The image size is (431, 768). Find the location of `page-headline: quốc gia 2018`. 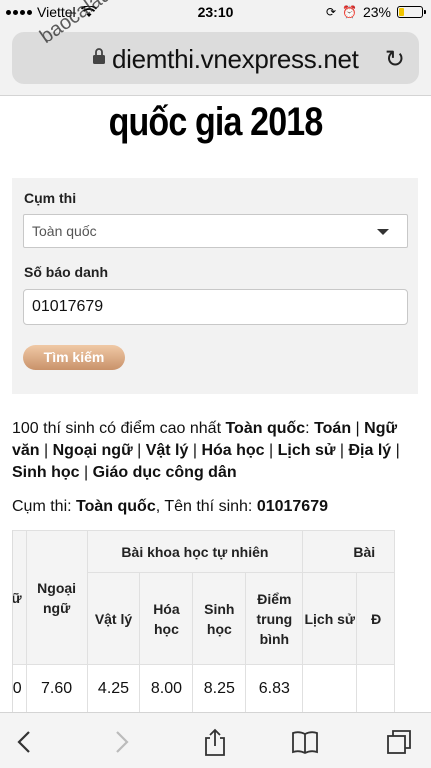

page-headline: quốc gia 2018 is located at coordinates (216, 122).